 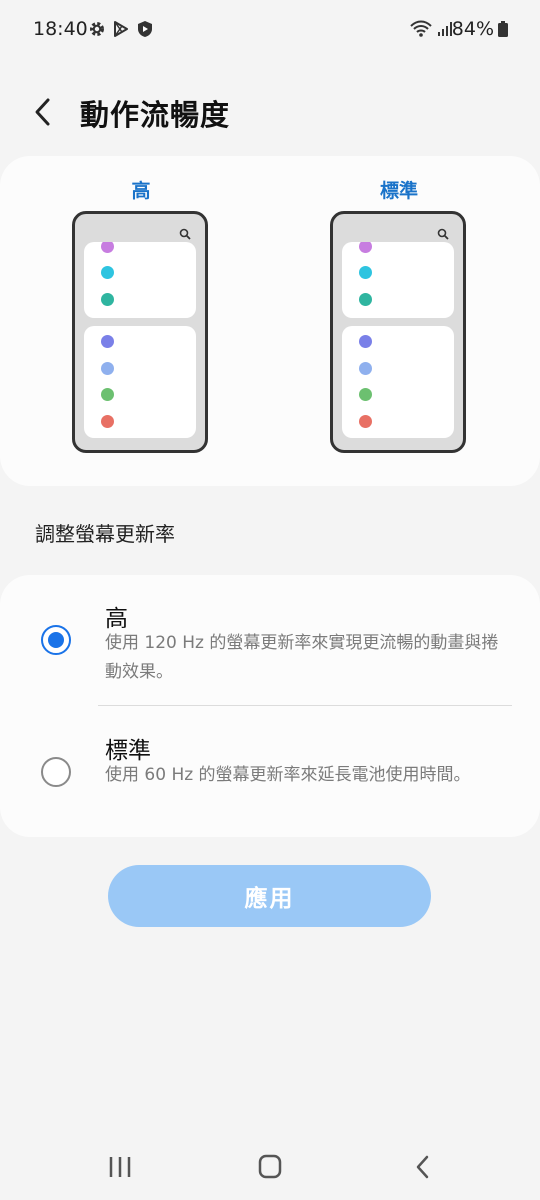 What do you see at coordinates (56, 640) in the screenshot?
I see `radio-button-high` at bounding box center [56, 640].